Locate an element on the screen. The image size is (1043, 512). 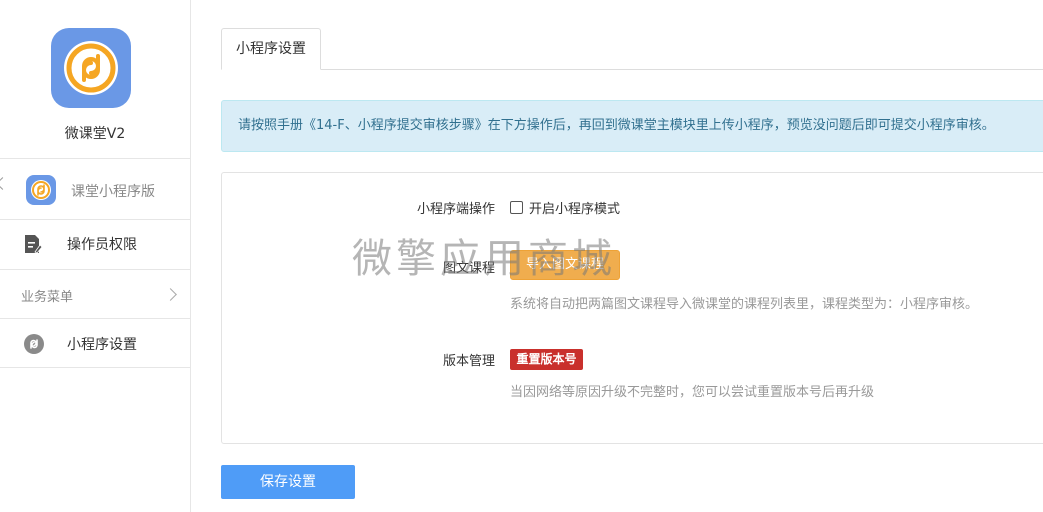
document-edit-icon is located at coordinates (33, 244).